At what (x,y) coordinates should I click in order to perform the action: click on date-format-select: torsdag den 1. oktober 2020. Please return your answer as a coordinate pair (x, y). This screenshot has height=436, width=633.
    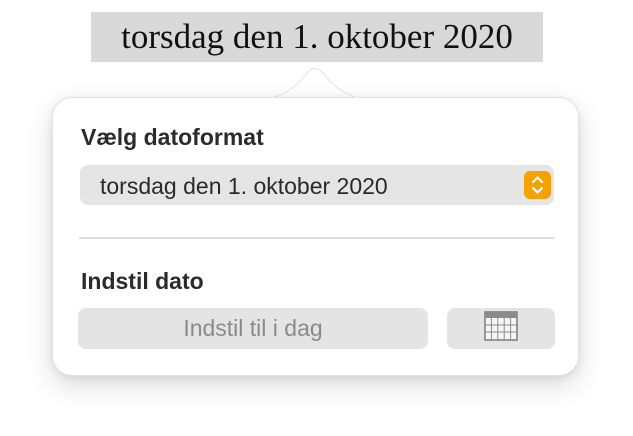
    Looking at the image, I should click on (317, 185).